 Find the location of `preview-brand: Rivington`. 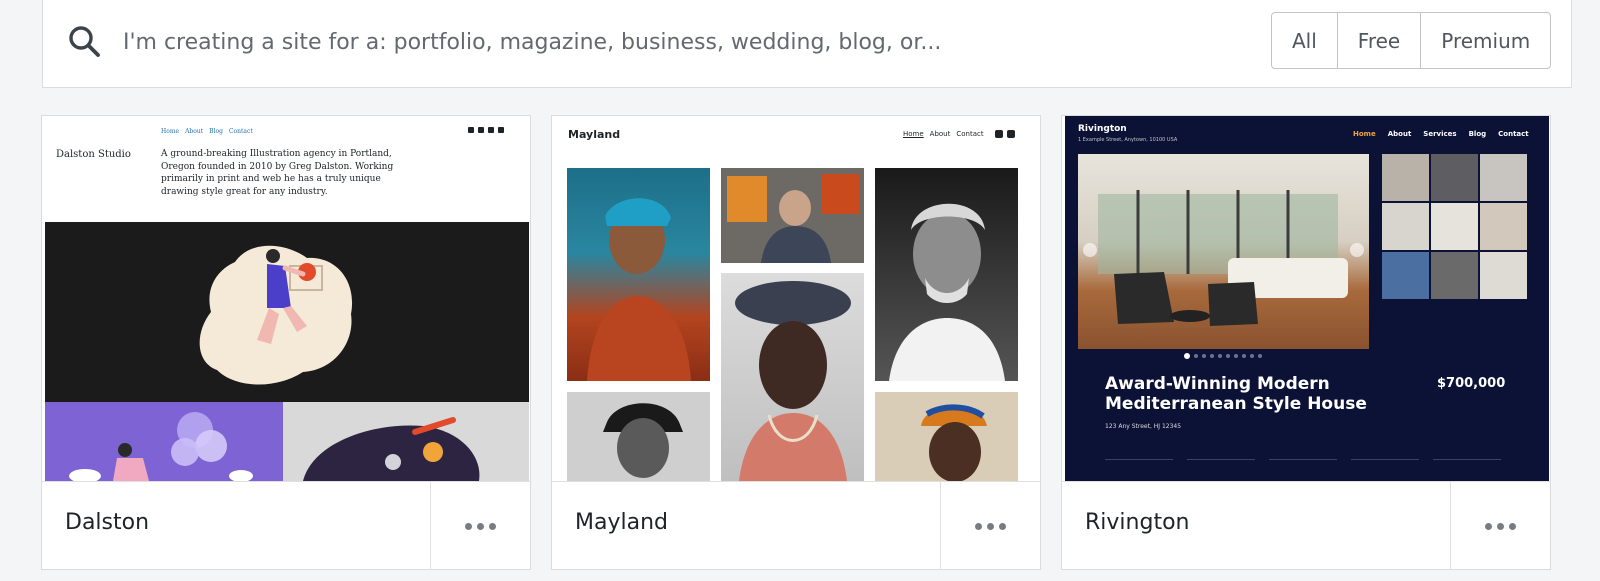

preview-brand: Rivington is located at coordinates (1102, 129).